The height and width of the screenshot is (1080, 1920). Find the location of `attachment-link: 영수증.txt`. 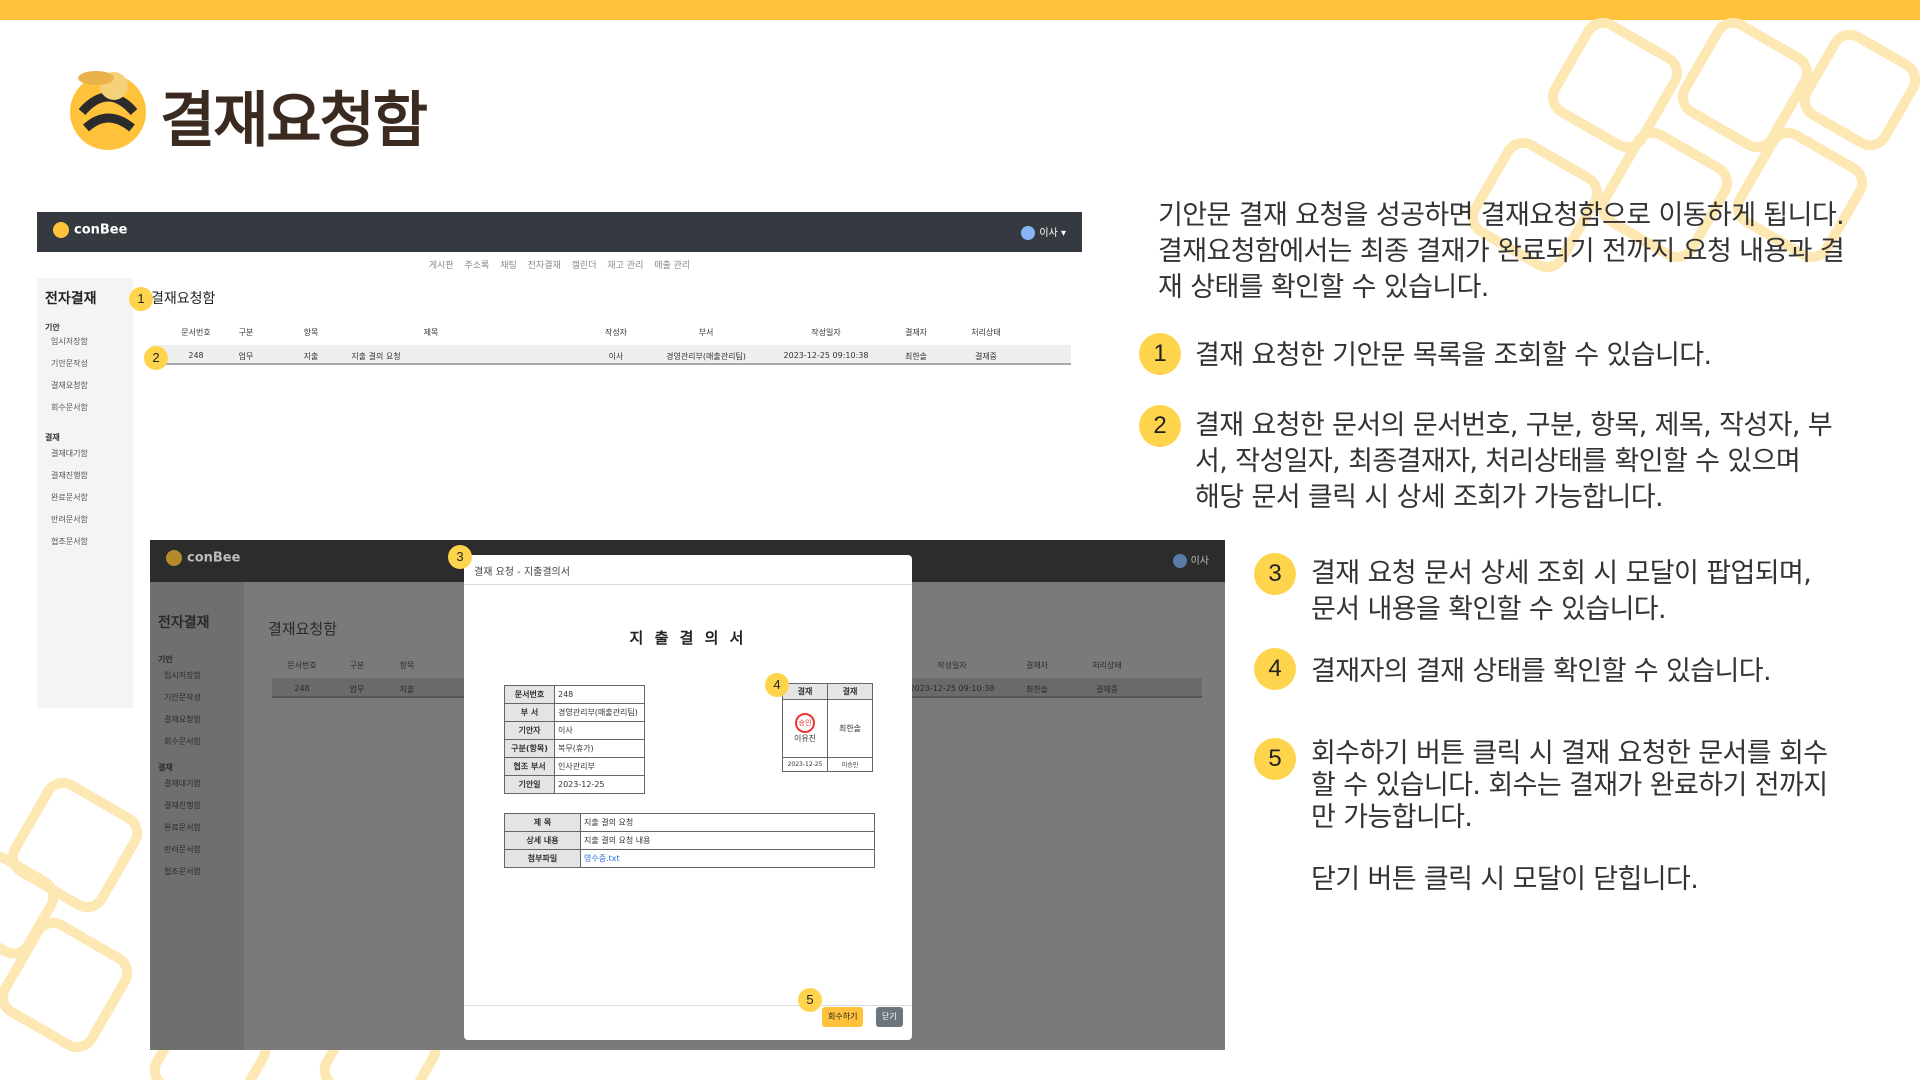

attachment-link: 영수증.txt is located at coordinates (602, 858).